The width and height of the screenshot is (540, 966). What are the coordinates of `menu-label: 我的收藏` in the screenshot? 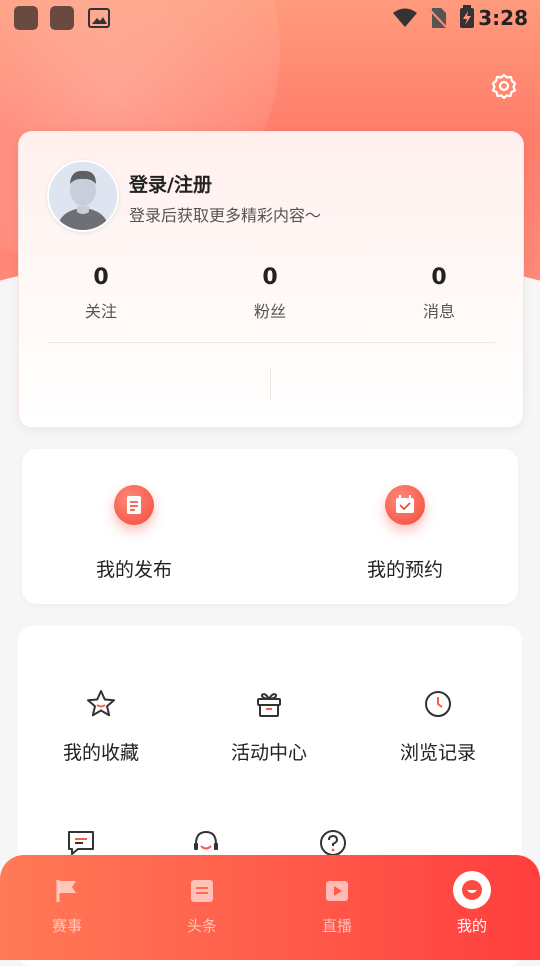 It's located at (100, 753).